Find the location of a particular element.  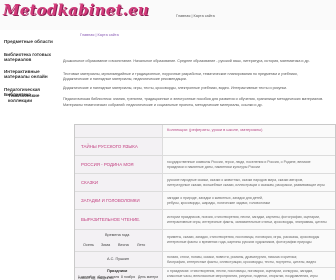

table-row-topic-cell: СКАЗКИ is located at coordinates (119, 182).